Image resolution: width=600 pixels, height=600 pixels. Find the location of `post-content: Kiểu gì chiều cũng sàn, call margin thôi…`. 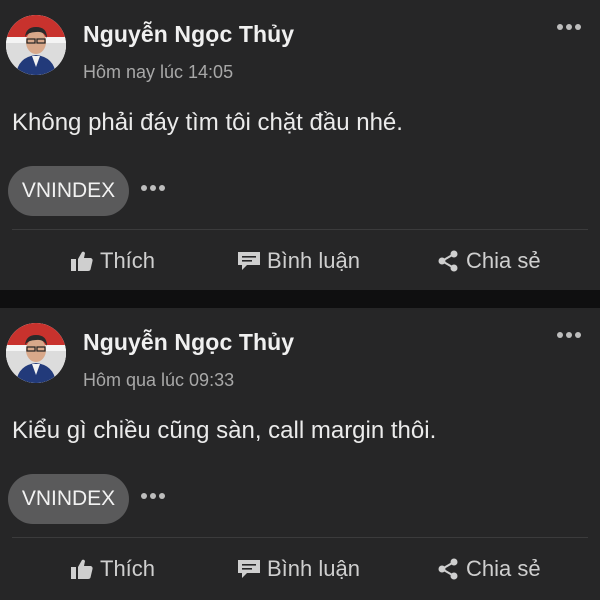

post-content: Kiểu gì chiều cũng sàn, call margin thôi… is located at coordinates (224, 430).